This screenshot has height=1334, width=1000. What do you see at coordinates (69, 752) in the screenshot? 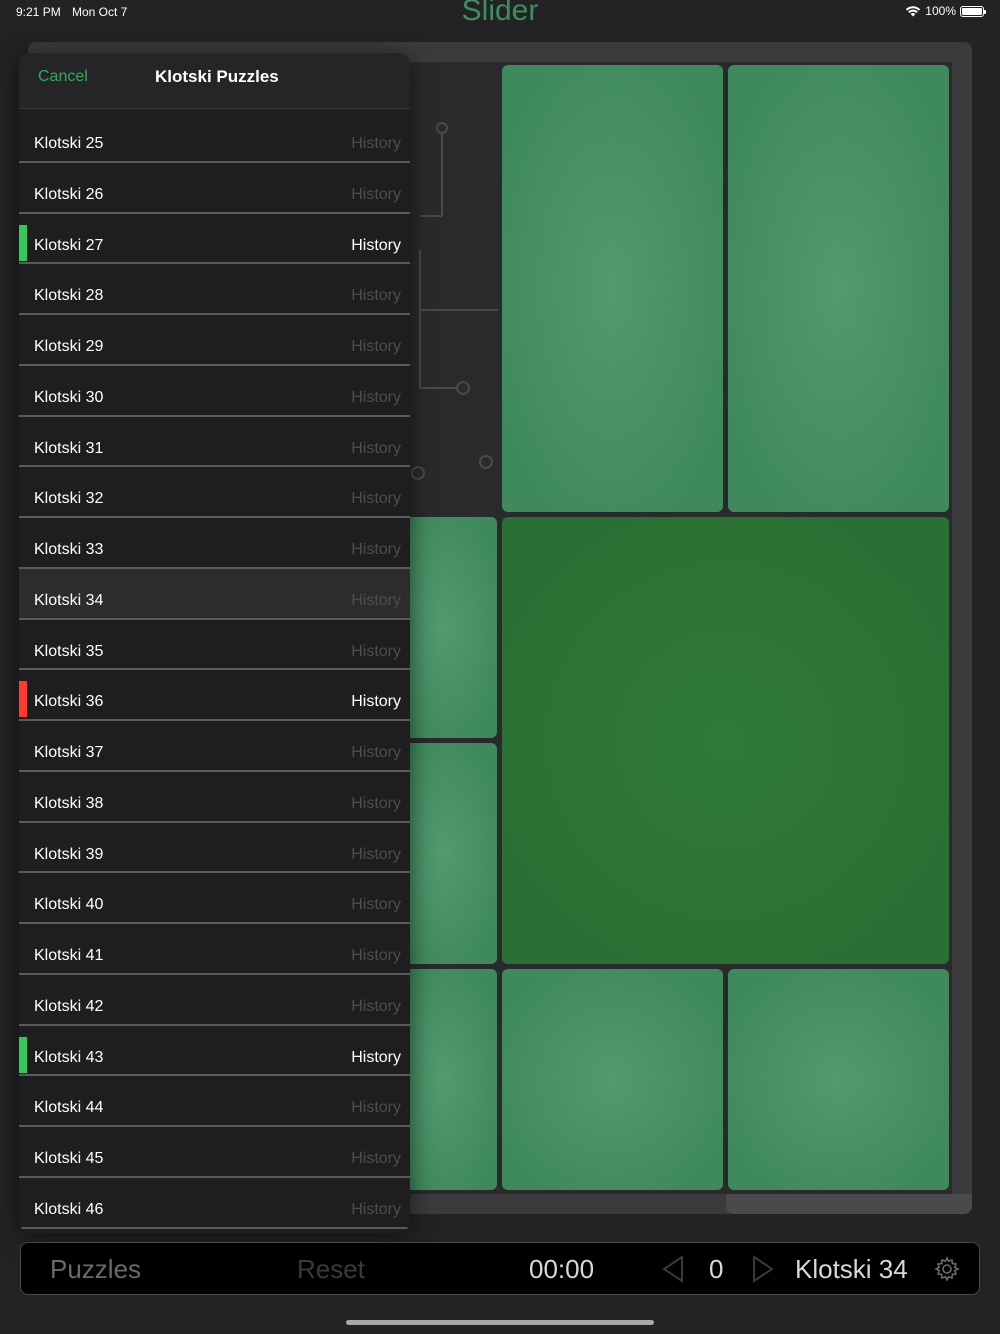
I see `puzzle-label: Klotski 37` at bounding box center [69, 752].